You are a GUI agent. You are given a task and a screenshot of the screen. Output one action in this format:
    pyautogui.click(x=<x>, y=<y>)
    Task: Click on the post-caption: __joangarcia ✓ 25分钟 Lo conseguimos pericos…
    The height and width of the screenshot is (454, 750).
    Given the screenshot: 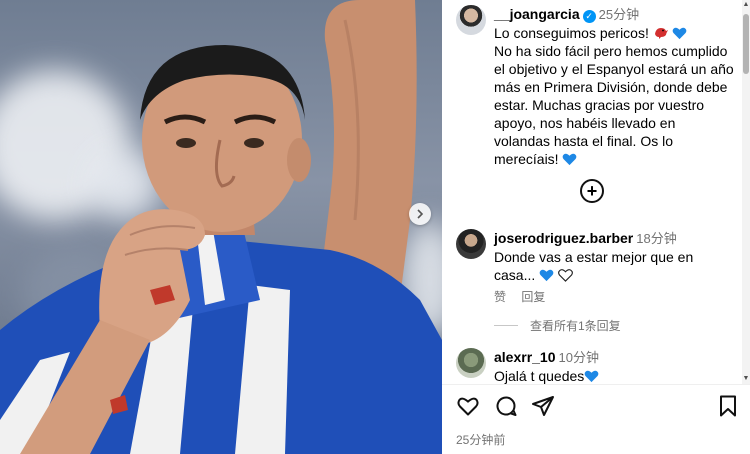 What is the action you would take?
    pyautogui.click(x=614, y=86)
    